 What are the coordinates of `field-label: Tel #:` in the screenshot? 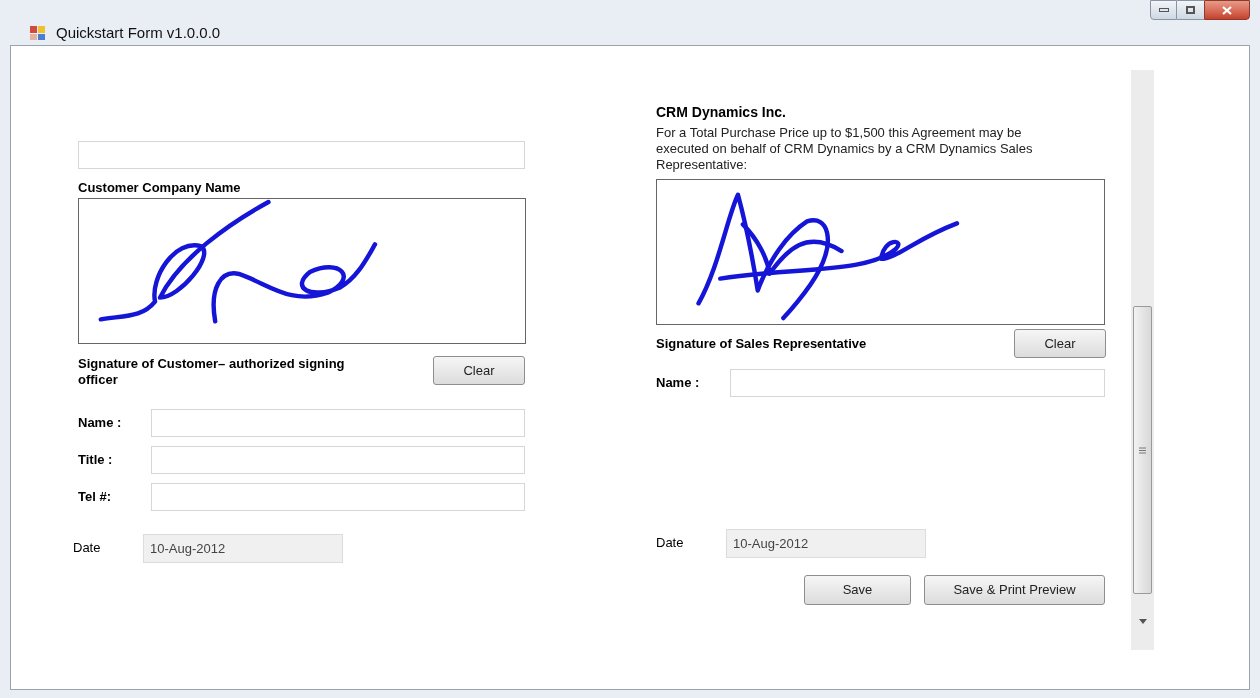 It's located at (95, 497).